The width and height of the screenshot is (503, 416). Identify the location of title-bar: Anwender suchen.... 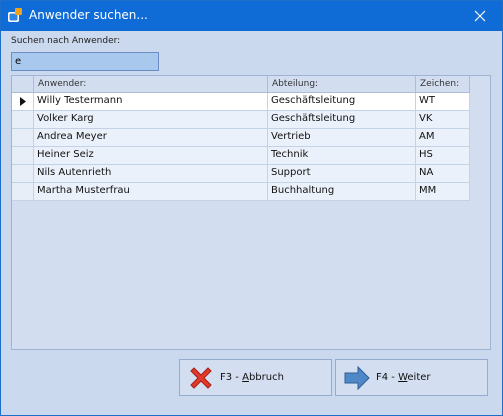
(251, 16).